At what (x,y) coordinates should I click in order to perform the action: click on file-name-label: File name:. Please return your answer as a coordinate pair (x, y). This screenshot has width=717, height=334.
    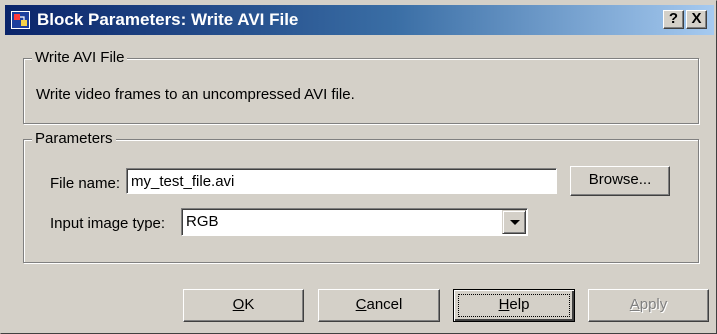
    Looking at the image, I should click on (85, 183).